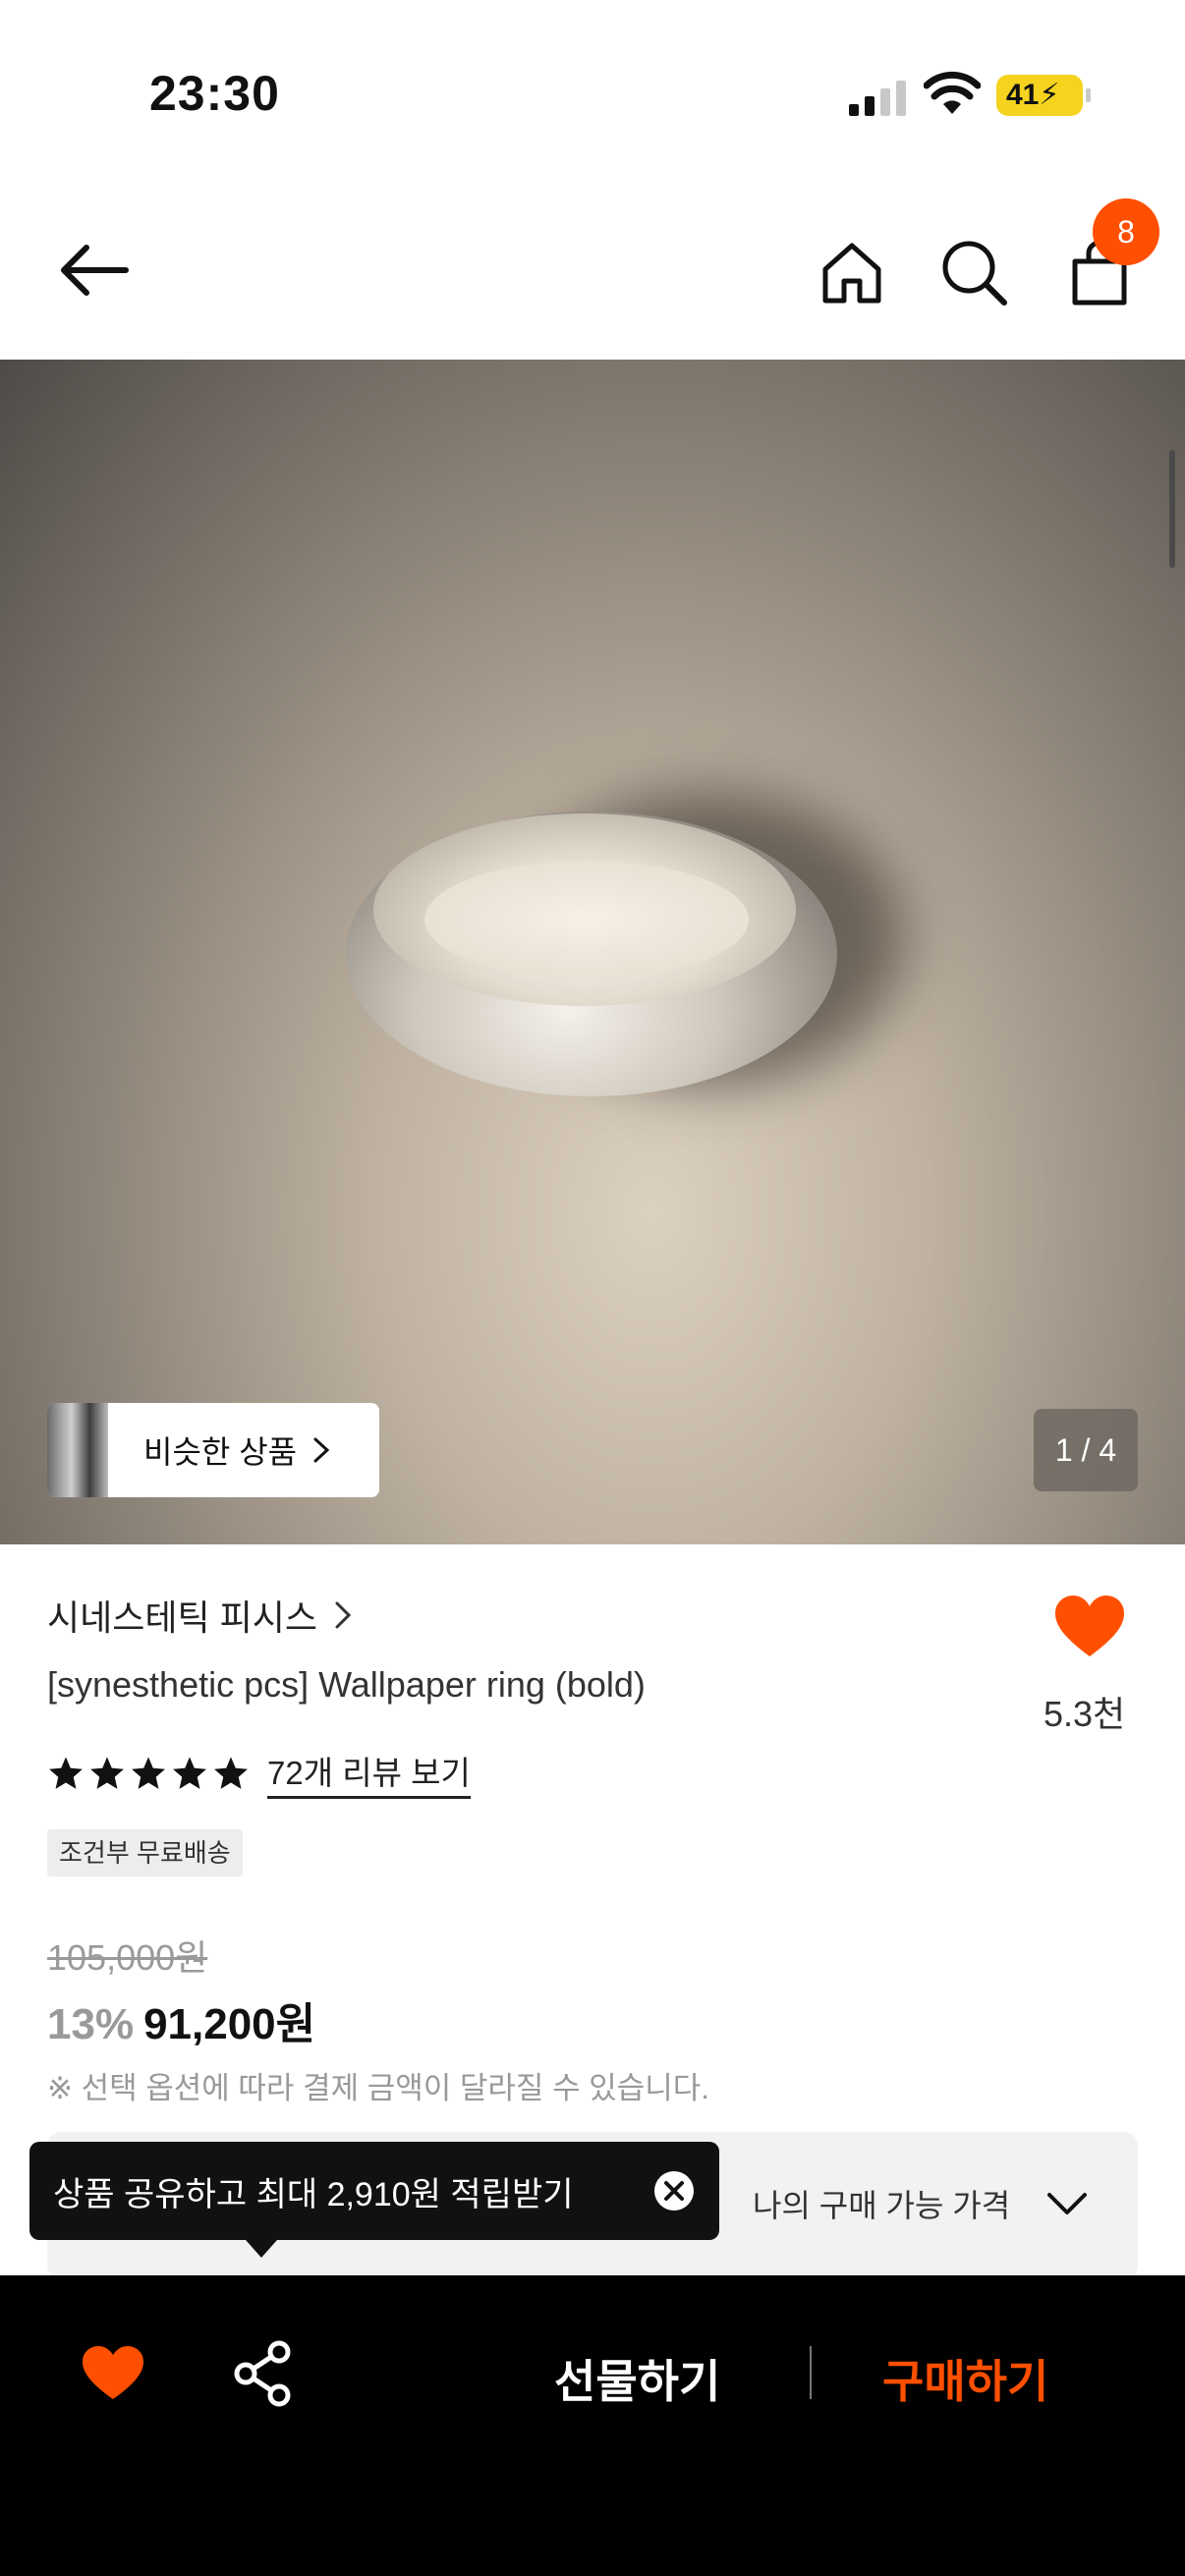 The image size is (1185, 2576). What do you see at coordinates (263, 2373) in the screenshot?
I see `share-icon` at bounding box center [263, 2373].